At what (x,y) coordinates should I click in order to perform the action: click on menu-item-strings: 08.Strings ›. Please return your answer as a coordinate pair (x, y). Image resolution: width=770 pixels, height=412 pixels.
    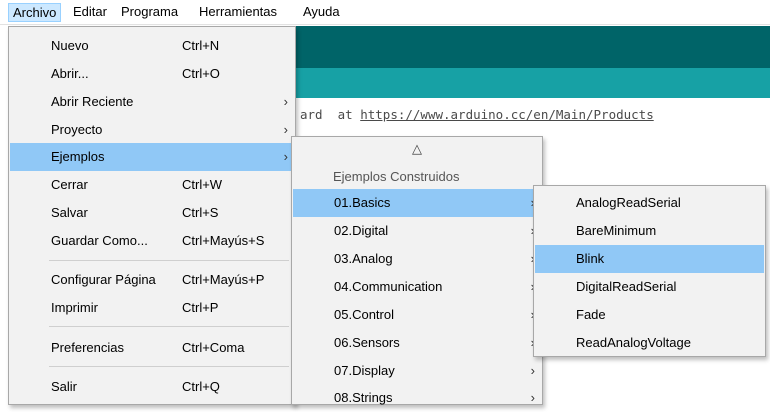
    Looking at the image, I should click on (417, 398).